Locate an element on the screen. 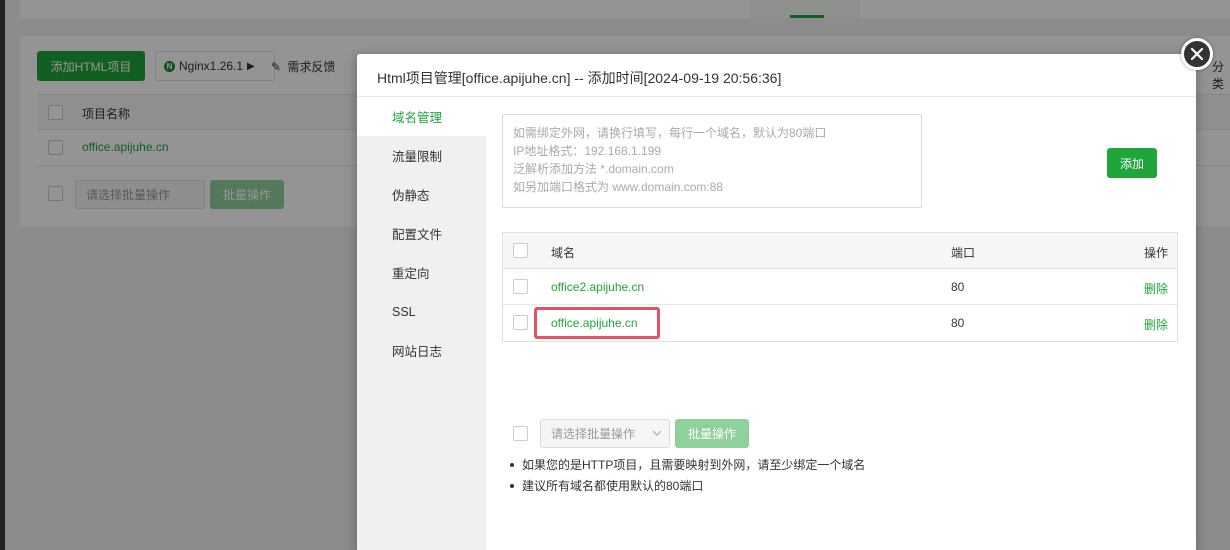 Image resolution: width=1230 pixels, height=550 pixels. table-row: office.apijuhe.cn 80 删除 is located at coordinates (840, 323).